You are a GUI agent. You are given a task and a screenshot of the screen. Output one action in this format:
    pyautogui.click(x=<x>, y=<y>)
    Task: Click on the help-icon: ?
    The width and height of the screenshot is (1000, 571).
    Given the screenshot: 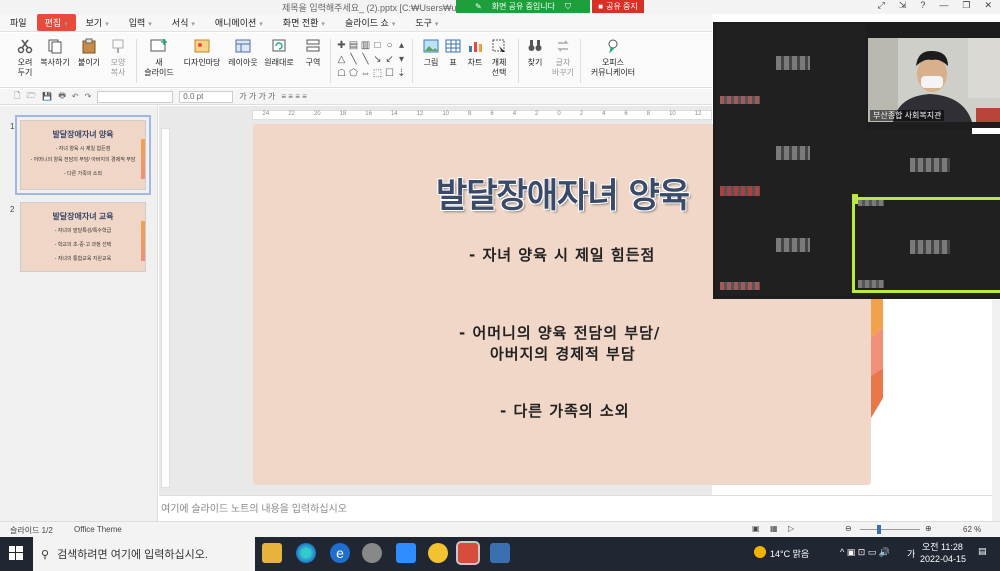 What is the action you would take?
    pyautogui.click(x=922, y=5)
    